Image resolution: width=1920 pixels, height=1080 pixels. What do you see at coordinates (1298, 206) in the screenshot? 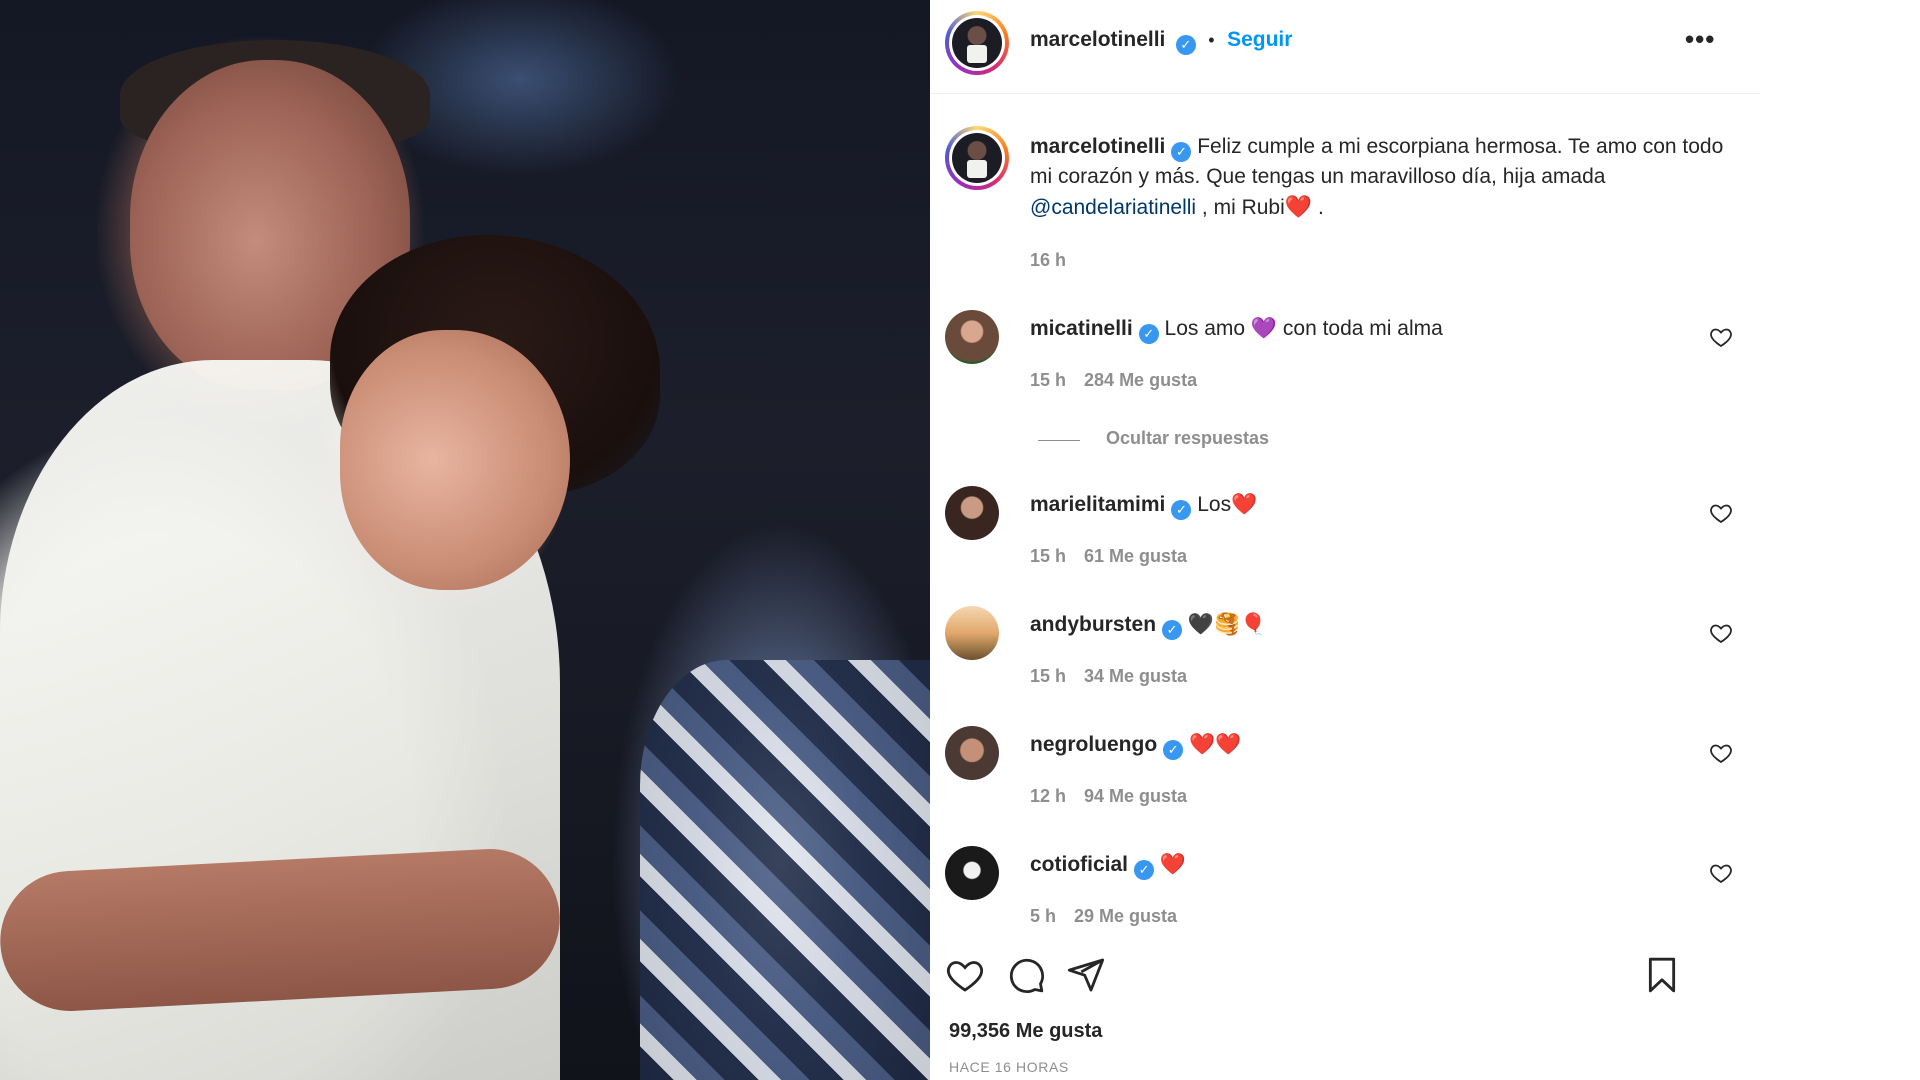
I see `red-heart-emoji-icon: ❤️` at bounding box center [1298, 206].